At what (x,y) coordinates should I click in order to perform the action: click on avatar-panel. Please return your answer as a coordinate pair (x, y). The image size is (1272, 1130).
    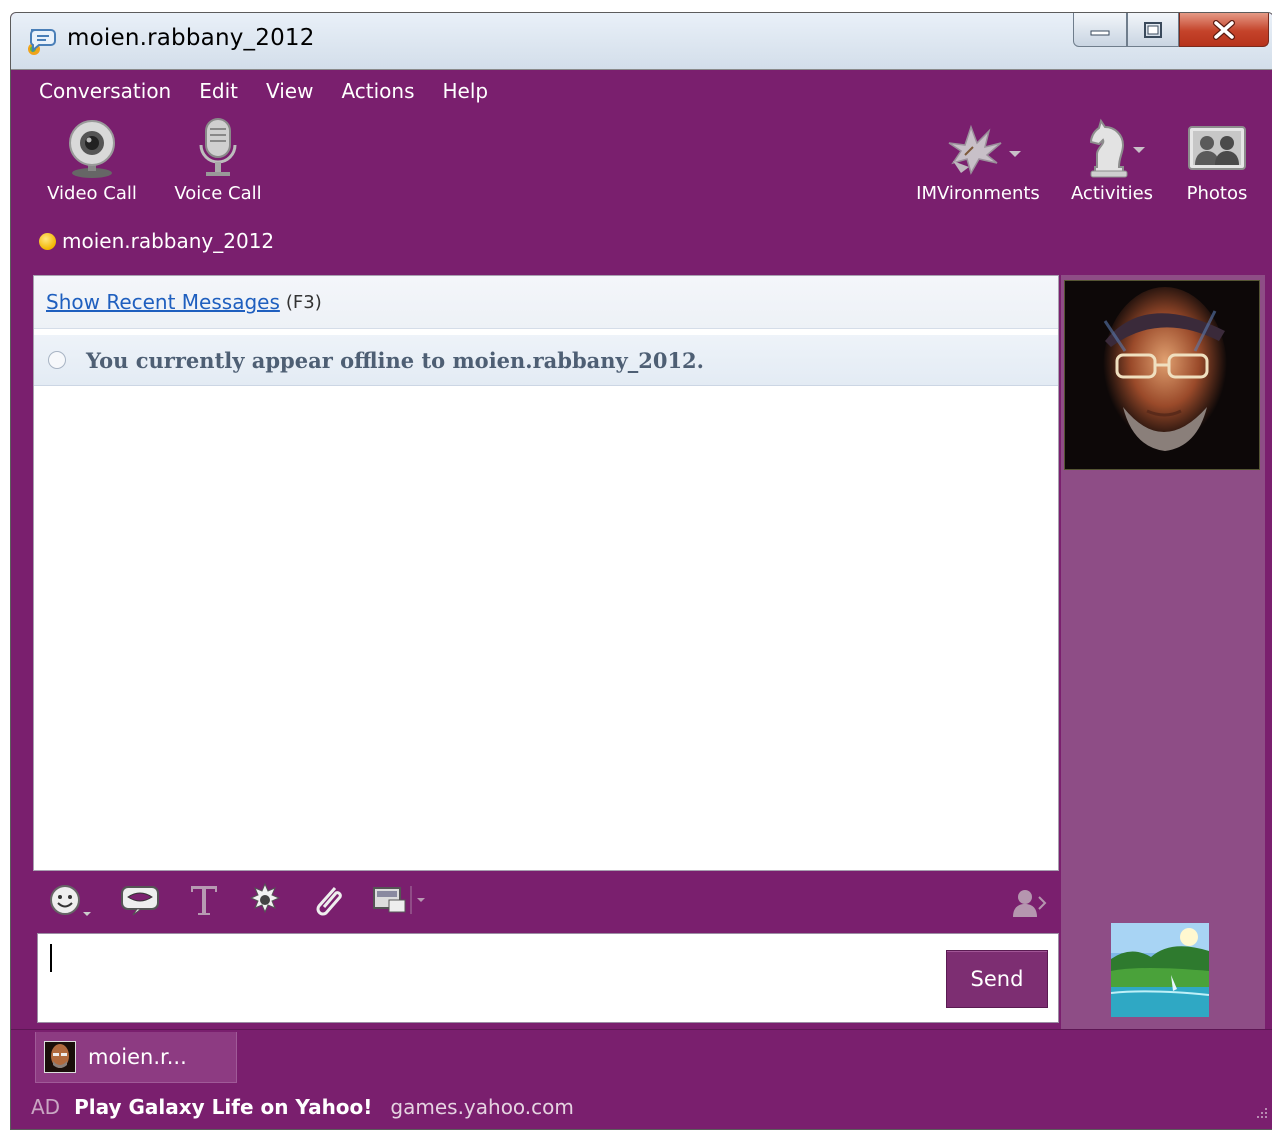
    Looking at the image, I should click on (1163, 655).